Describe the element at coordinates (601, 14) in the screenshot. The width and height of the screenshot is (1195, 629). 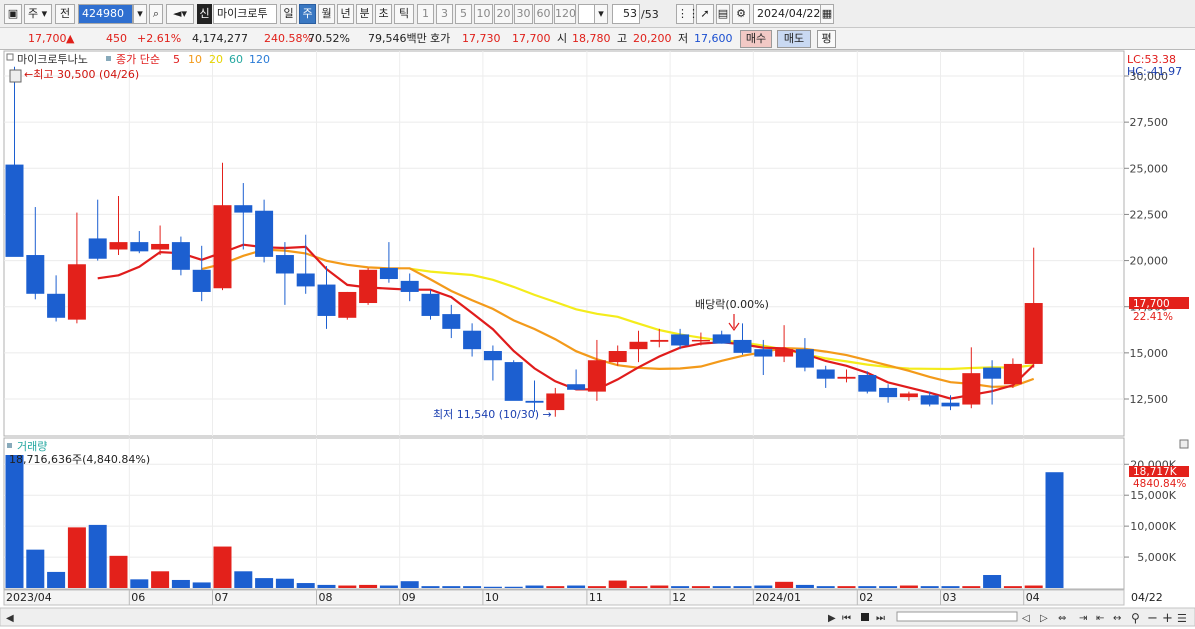
I see `interval-dropdown-icon: ▾` at that location.